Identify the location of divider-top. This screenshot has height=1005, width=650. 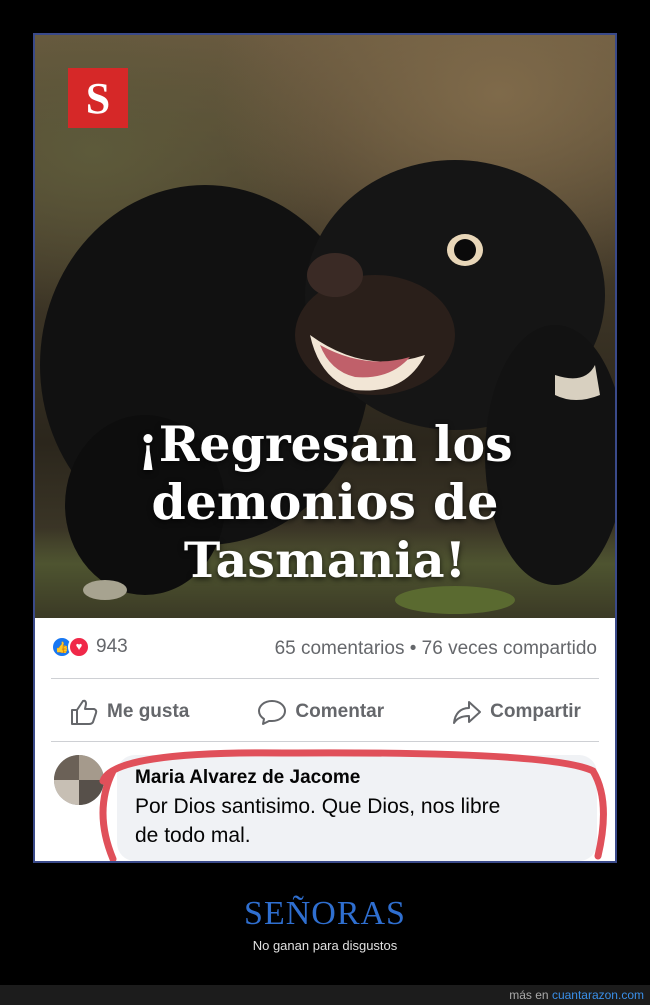
(325, 678).